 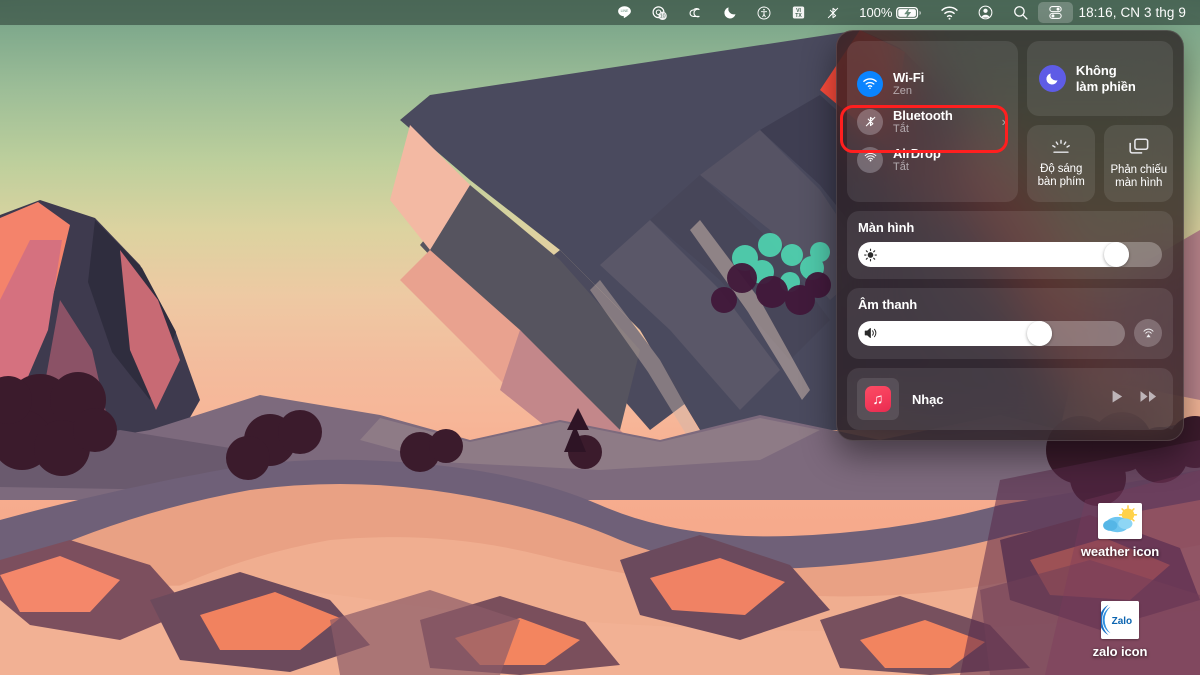 I want to click on display-title: Màn hình, so click(x=886, y=227).